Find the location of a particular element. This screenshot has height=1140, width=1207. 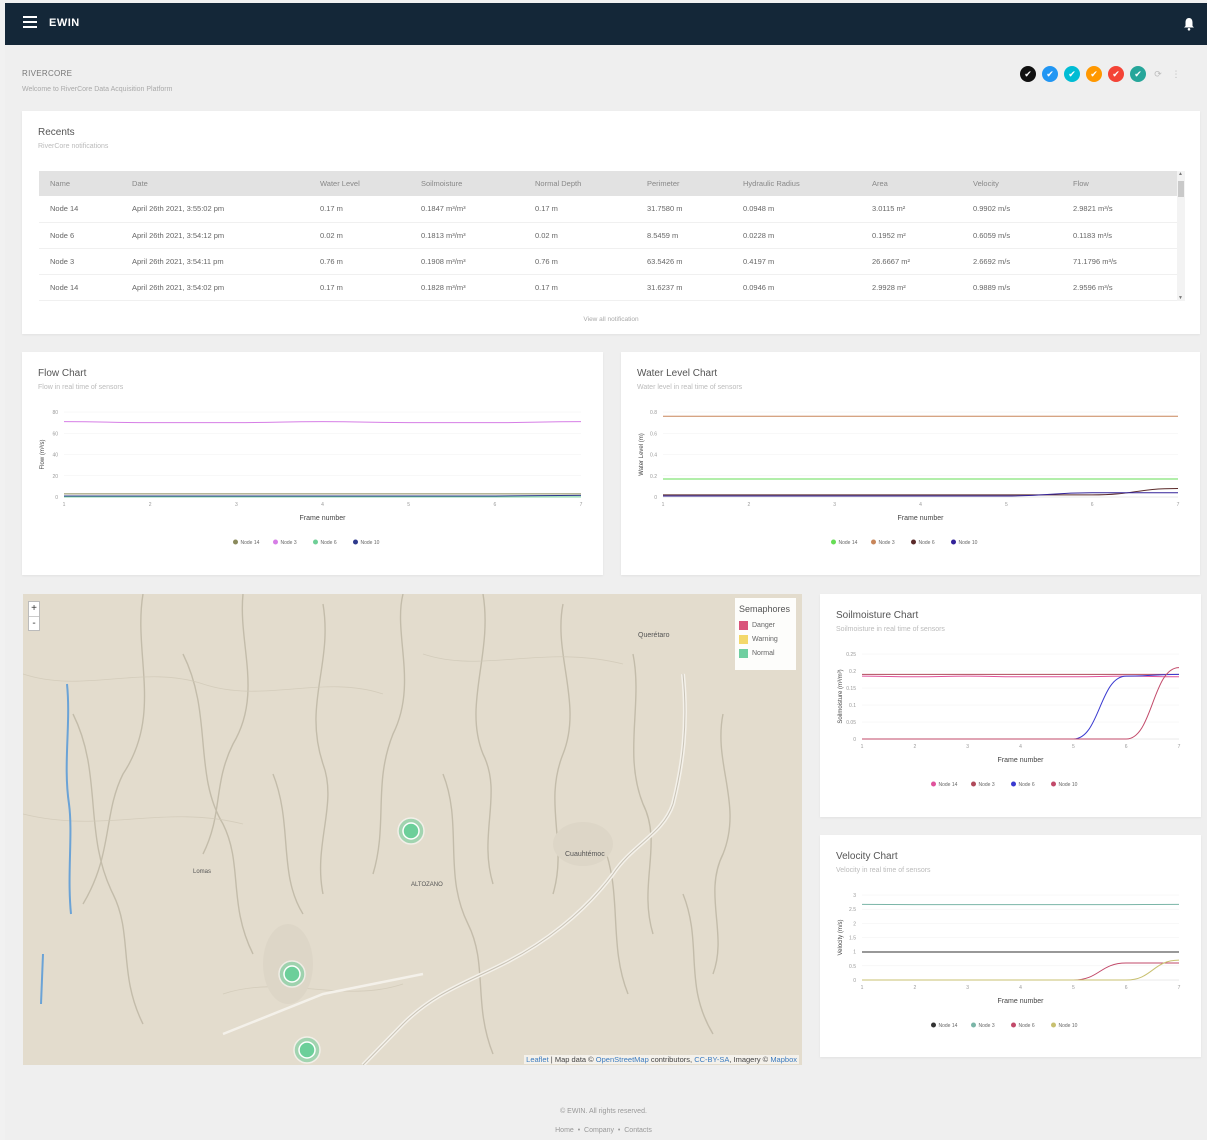

map-label-queretaro: Querétaro is located at coordinates (654, 635).